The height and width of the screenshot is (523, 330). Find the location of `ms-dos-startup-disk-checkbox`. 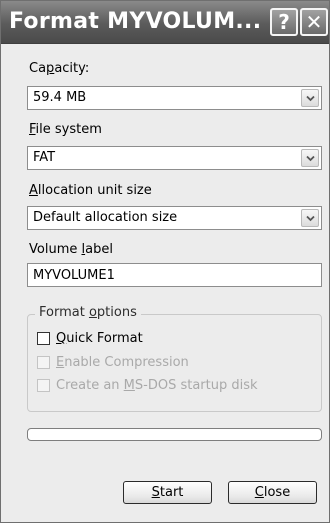

ms-dos-startup-disk-checkbox is located at coordinates (43, 385).